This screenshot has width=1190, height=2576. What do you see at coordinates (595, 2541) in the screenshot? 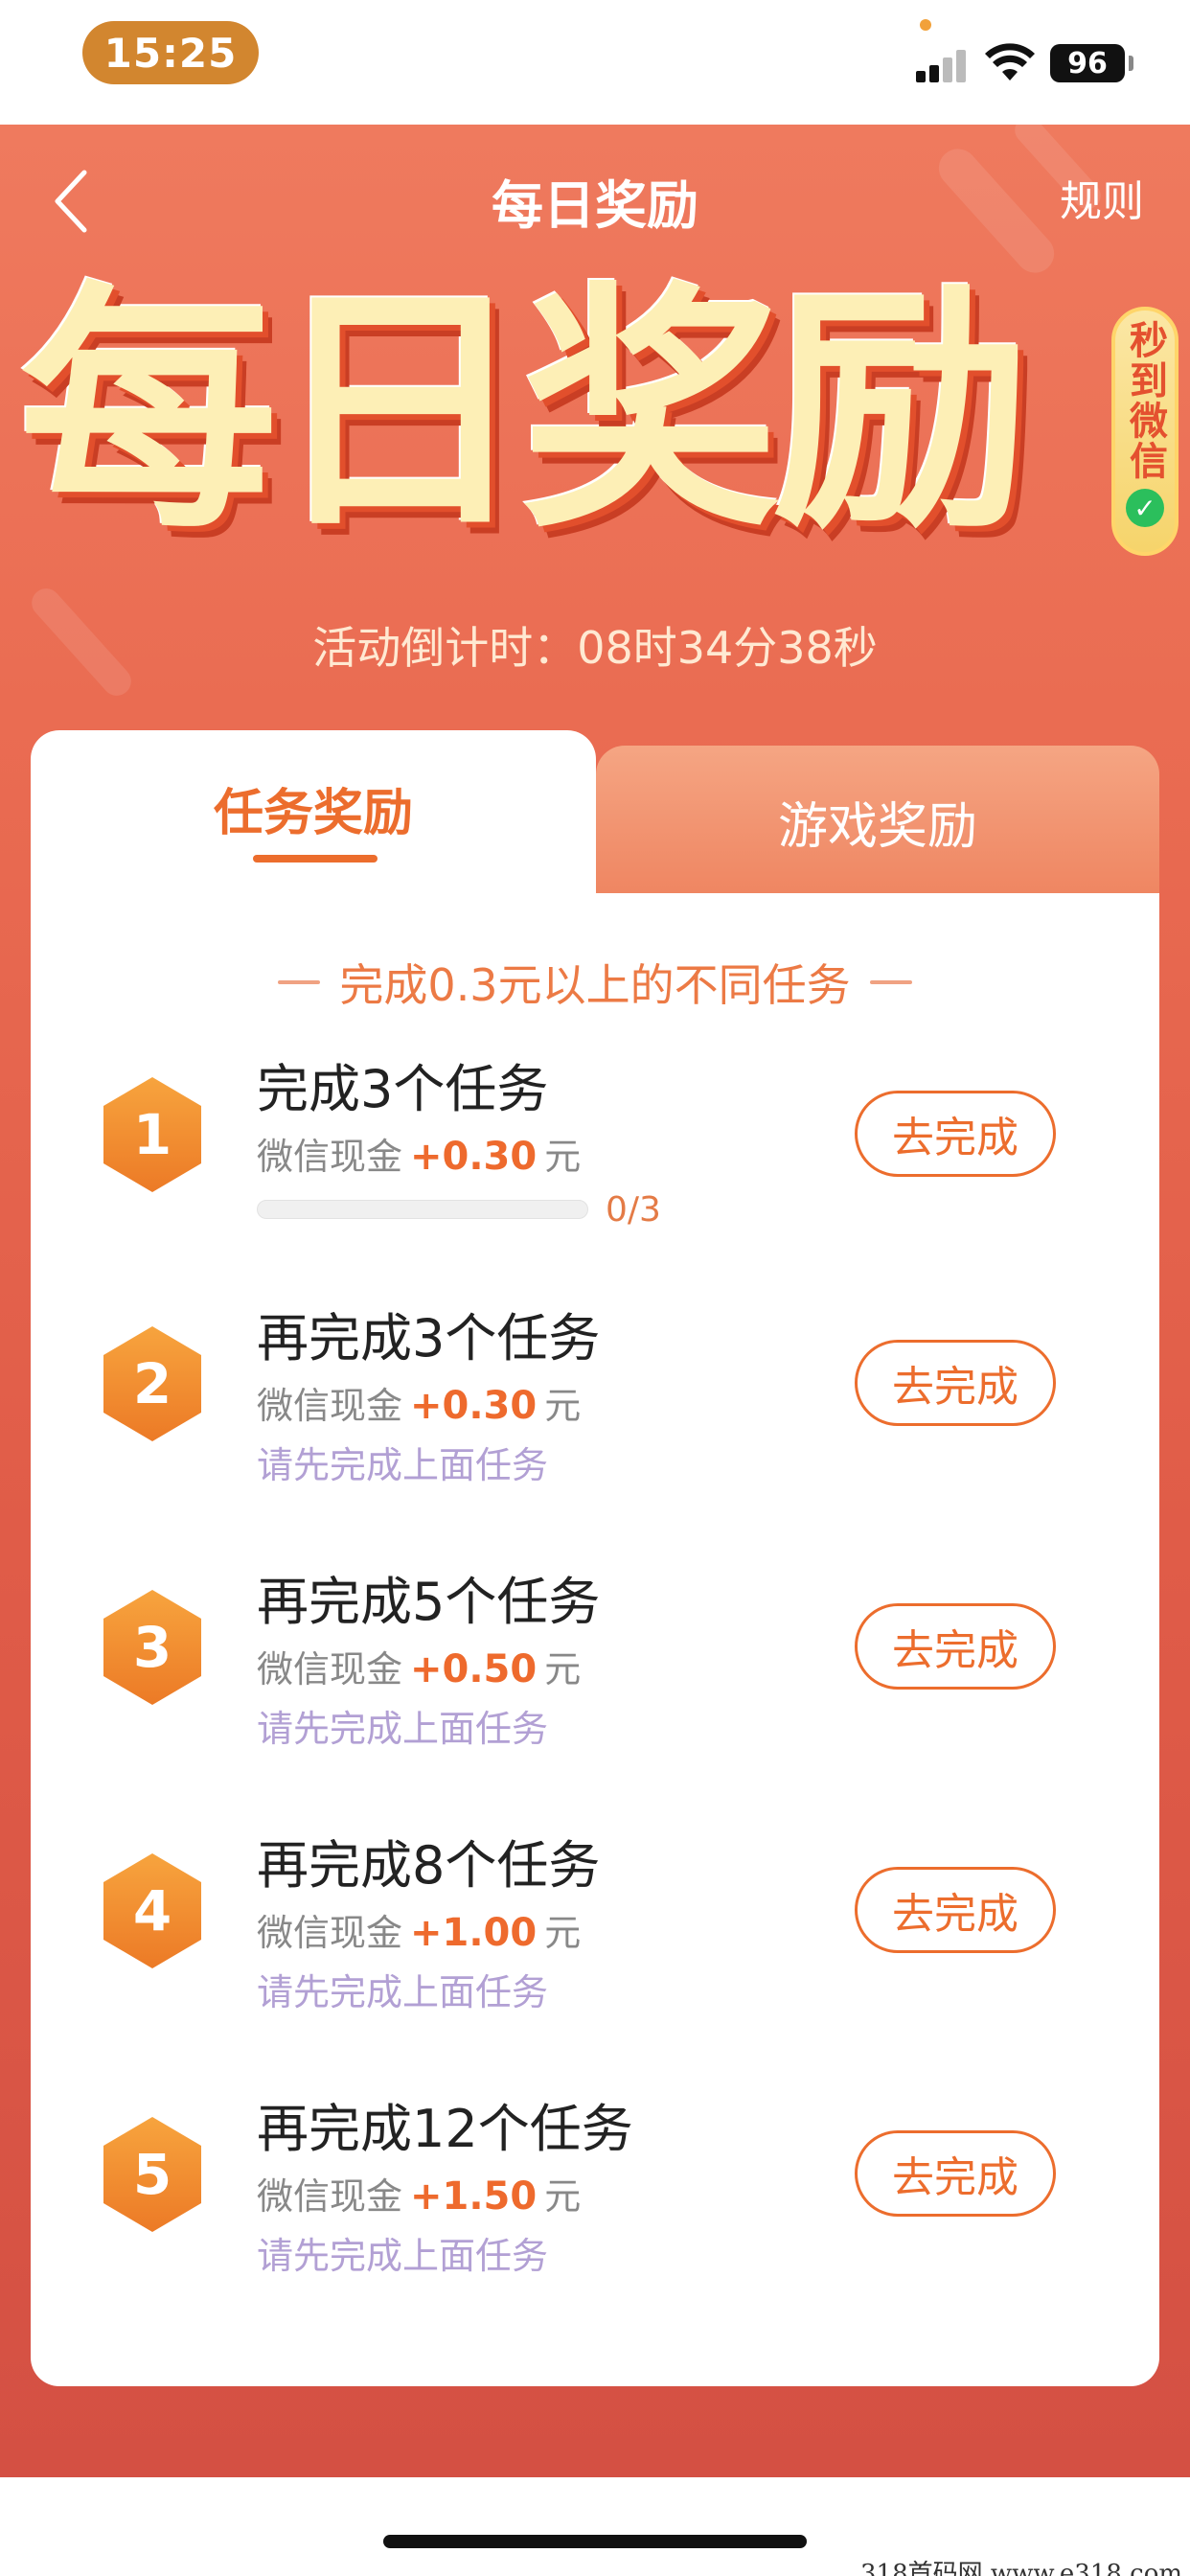
I see `home-indicator` at bounding box center [595, 2541].